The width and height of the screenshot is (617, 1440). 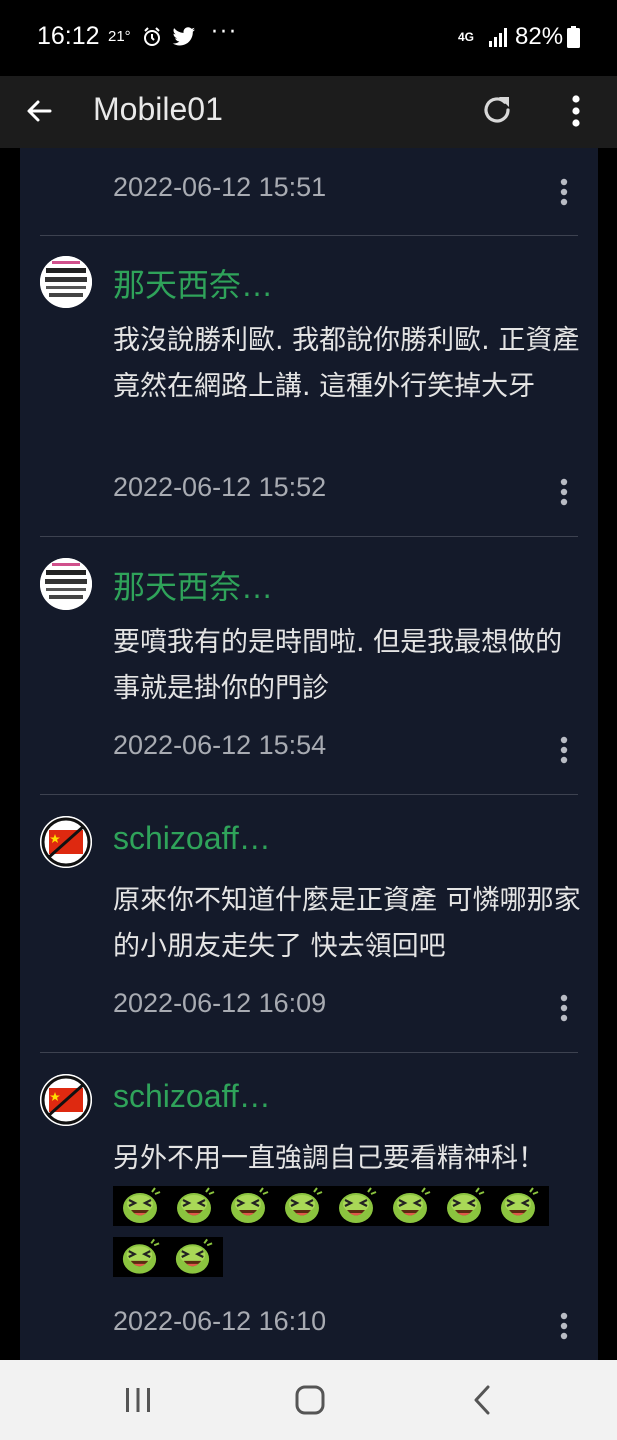 What do you see at coordinates (539, 36) in the screenshot?
I see `battery-percent: 82%` at bounding box center [539, 36].